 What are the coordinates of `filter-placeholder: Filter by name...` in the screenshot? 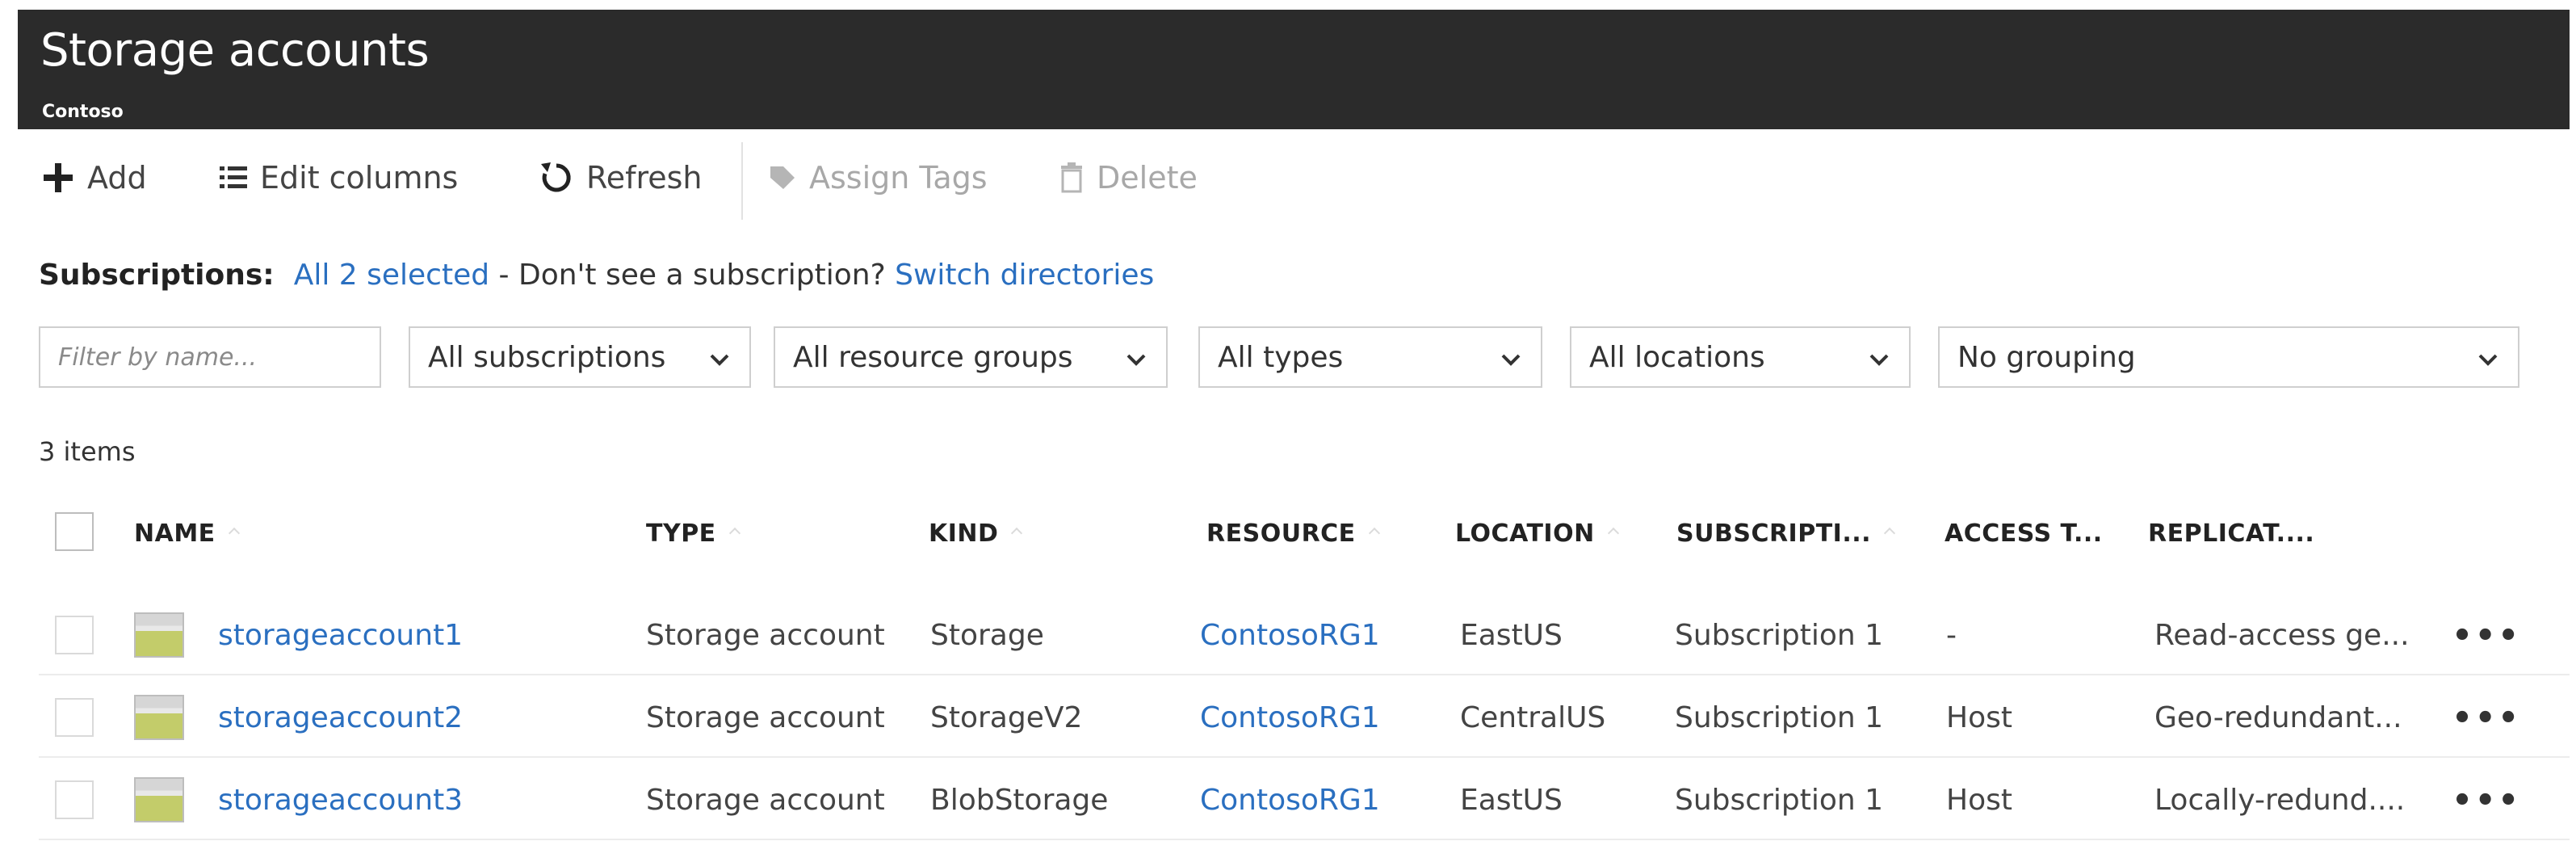 It's located at (158, 357).